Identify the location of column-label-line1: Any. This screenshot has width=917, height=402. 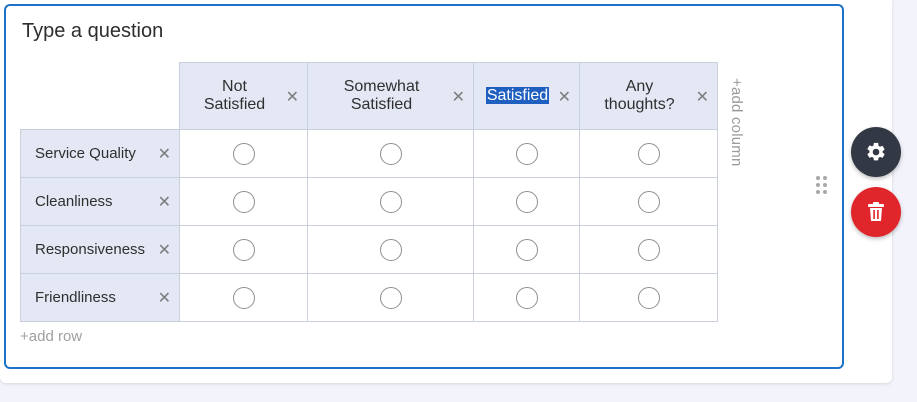
(639, 86).